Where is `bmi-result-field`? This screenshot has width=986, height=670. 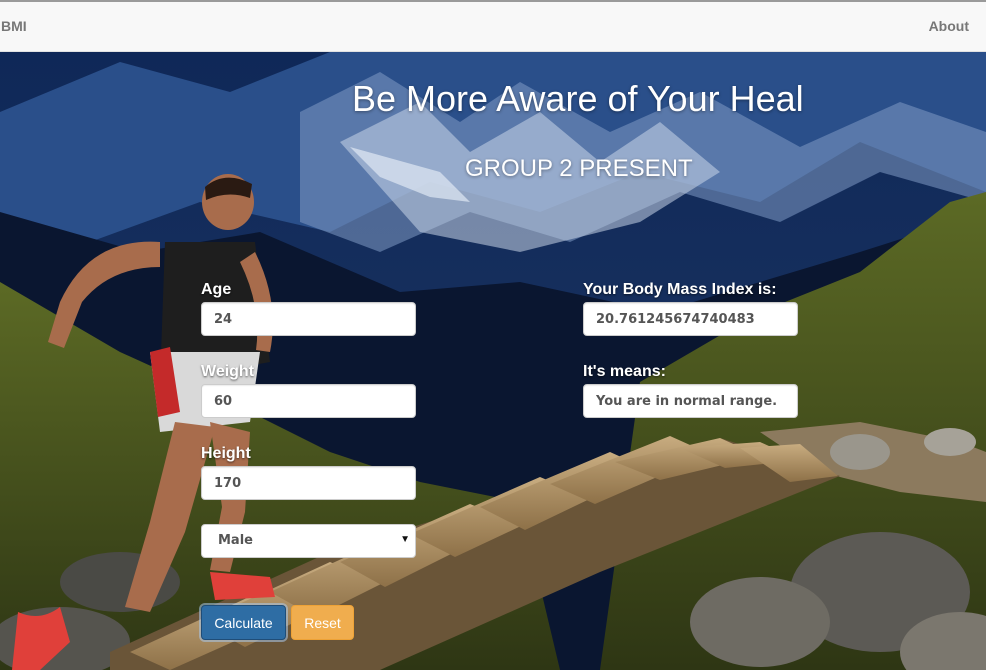 bmi-result-field is located at coordinates (690, 319).